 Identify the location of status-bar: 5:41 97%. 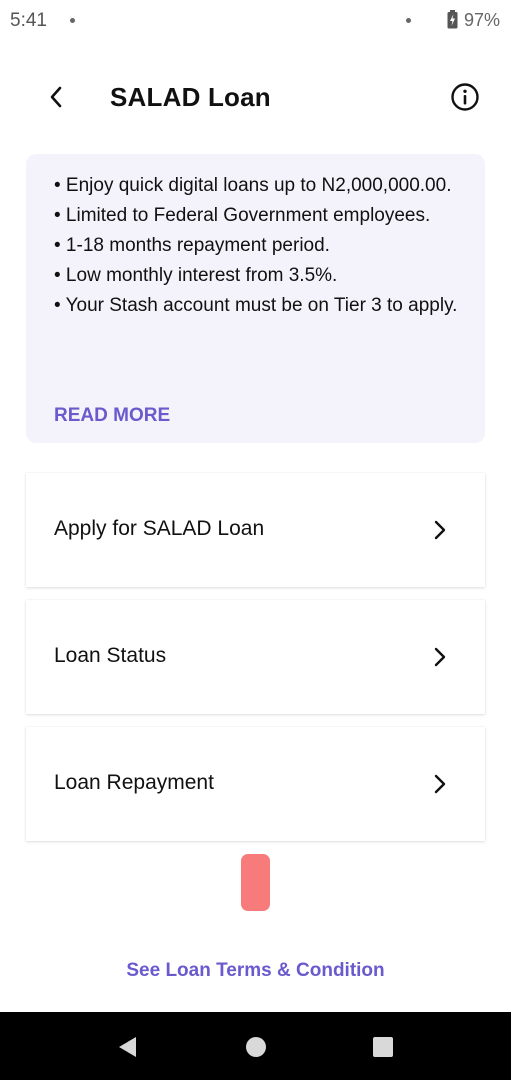
(255, 20).